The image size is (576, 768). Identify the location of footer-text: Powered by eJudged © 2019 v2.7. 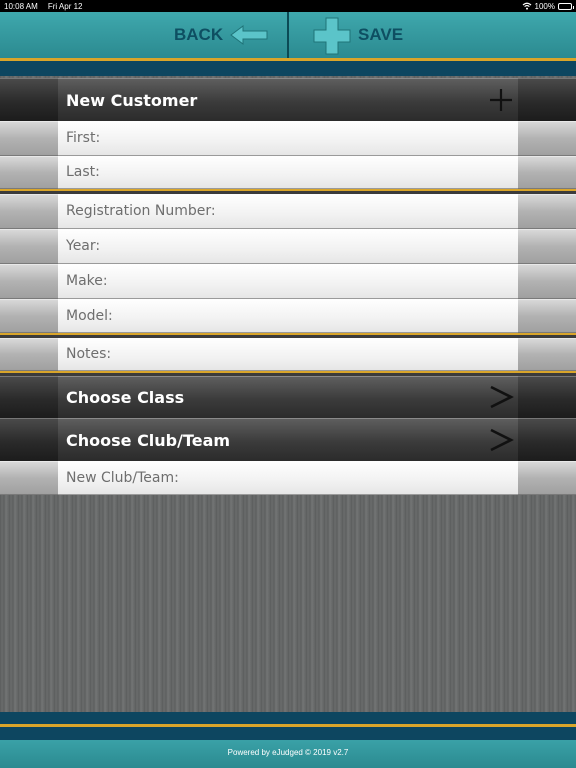
(288, 752).